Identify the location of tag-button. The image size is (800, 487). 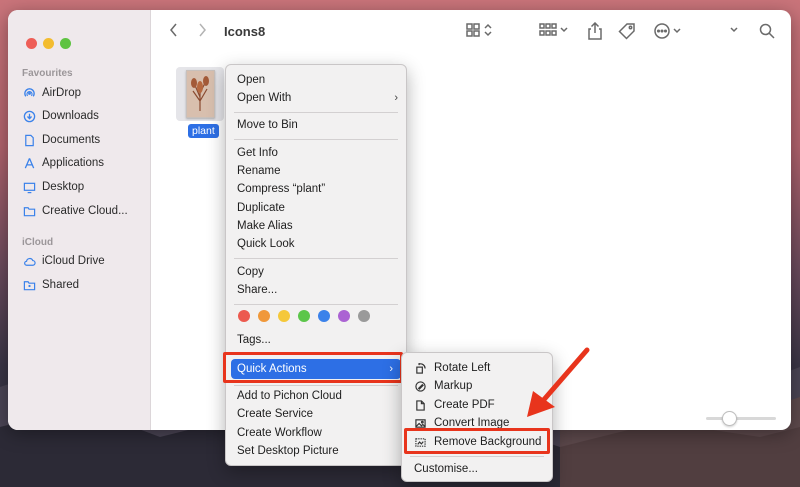
(627, 31).